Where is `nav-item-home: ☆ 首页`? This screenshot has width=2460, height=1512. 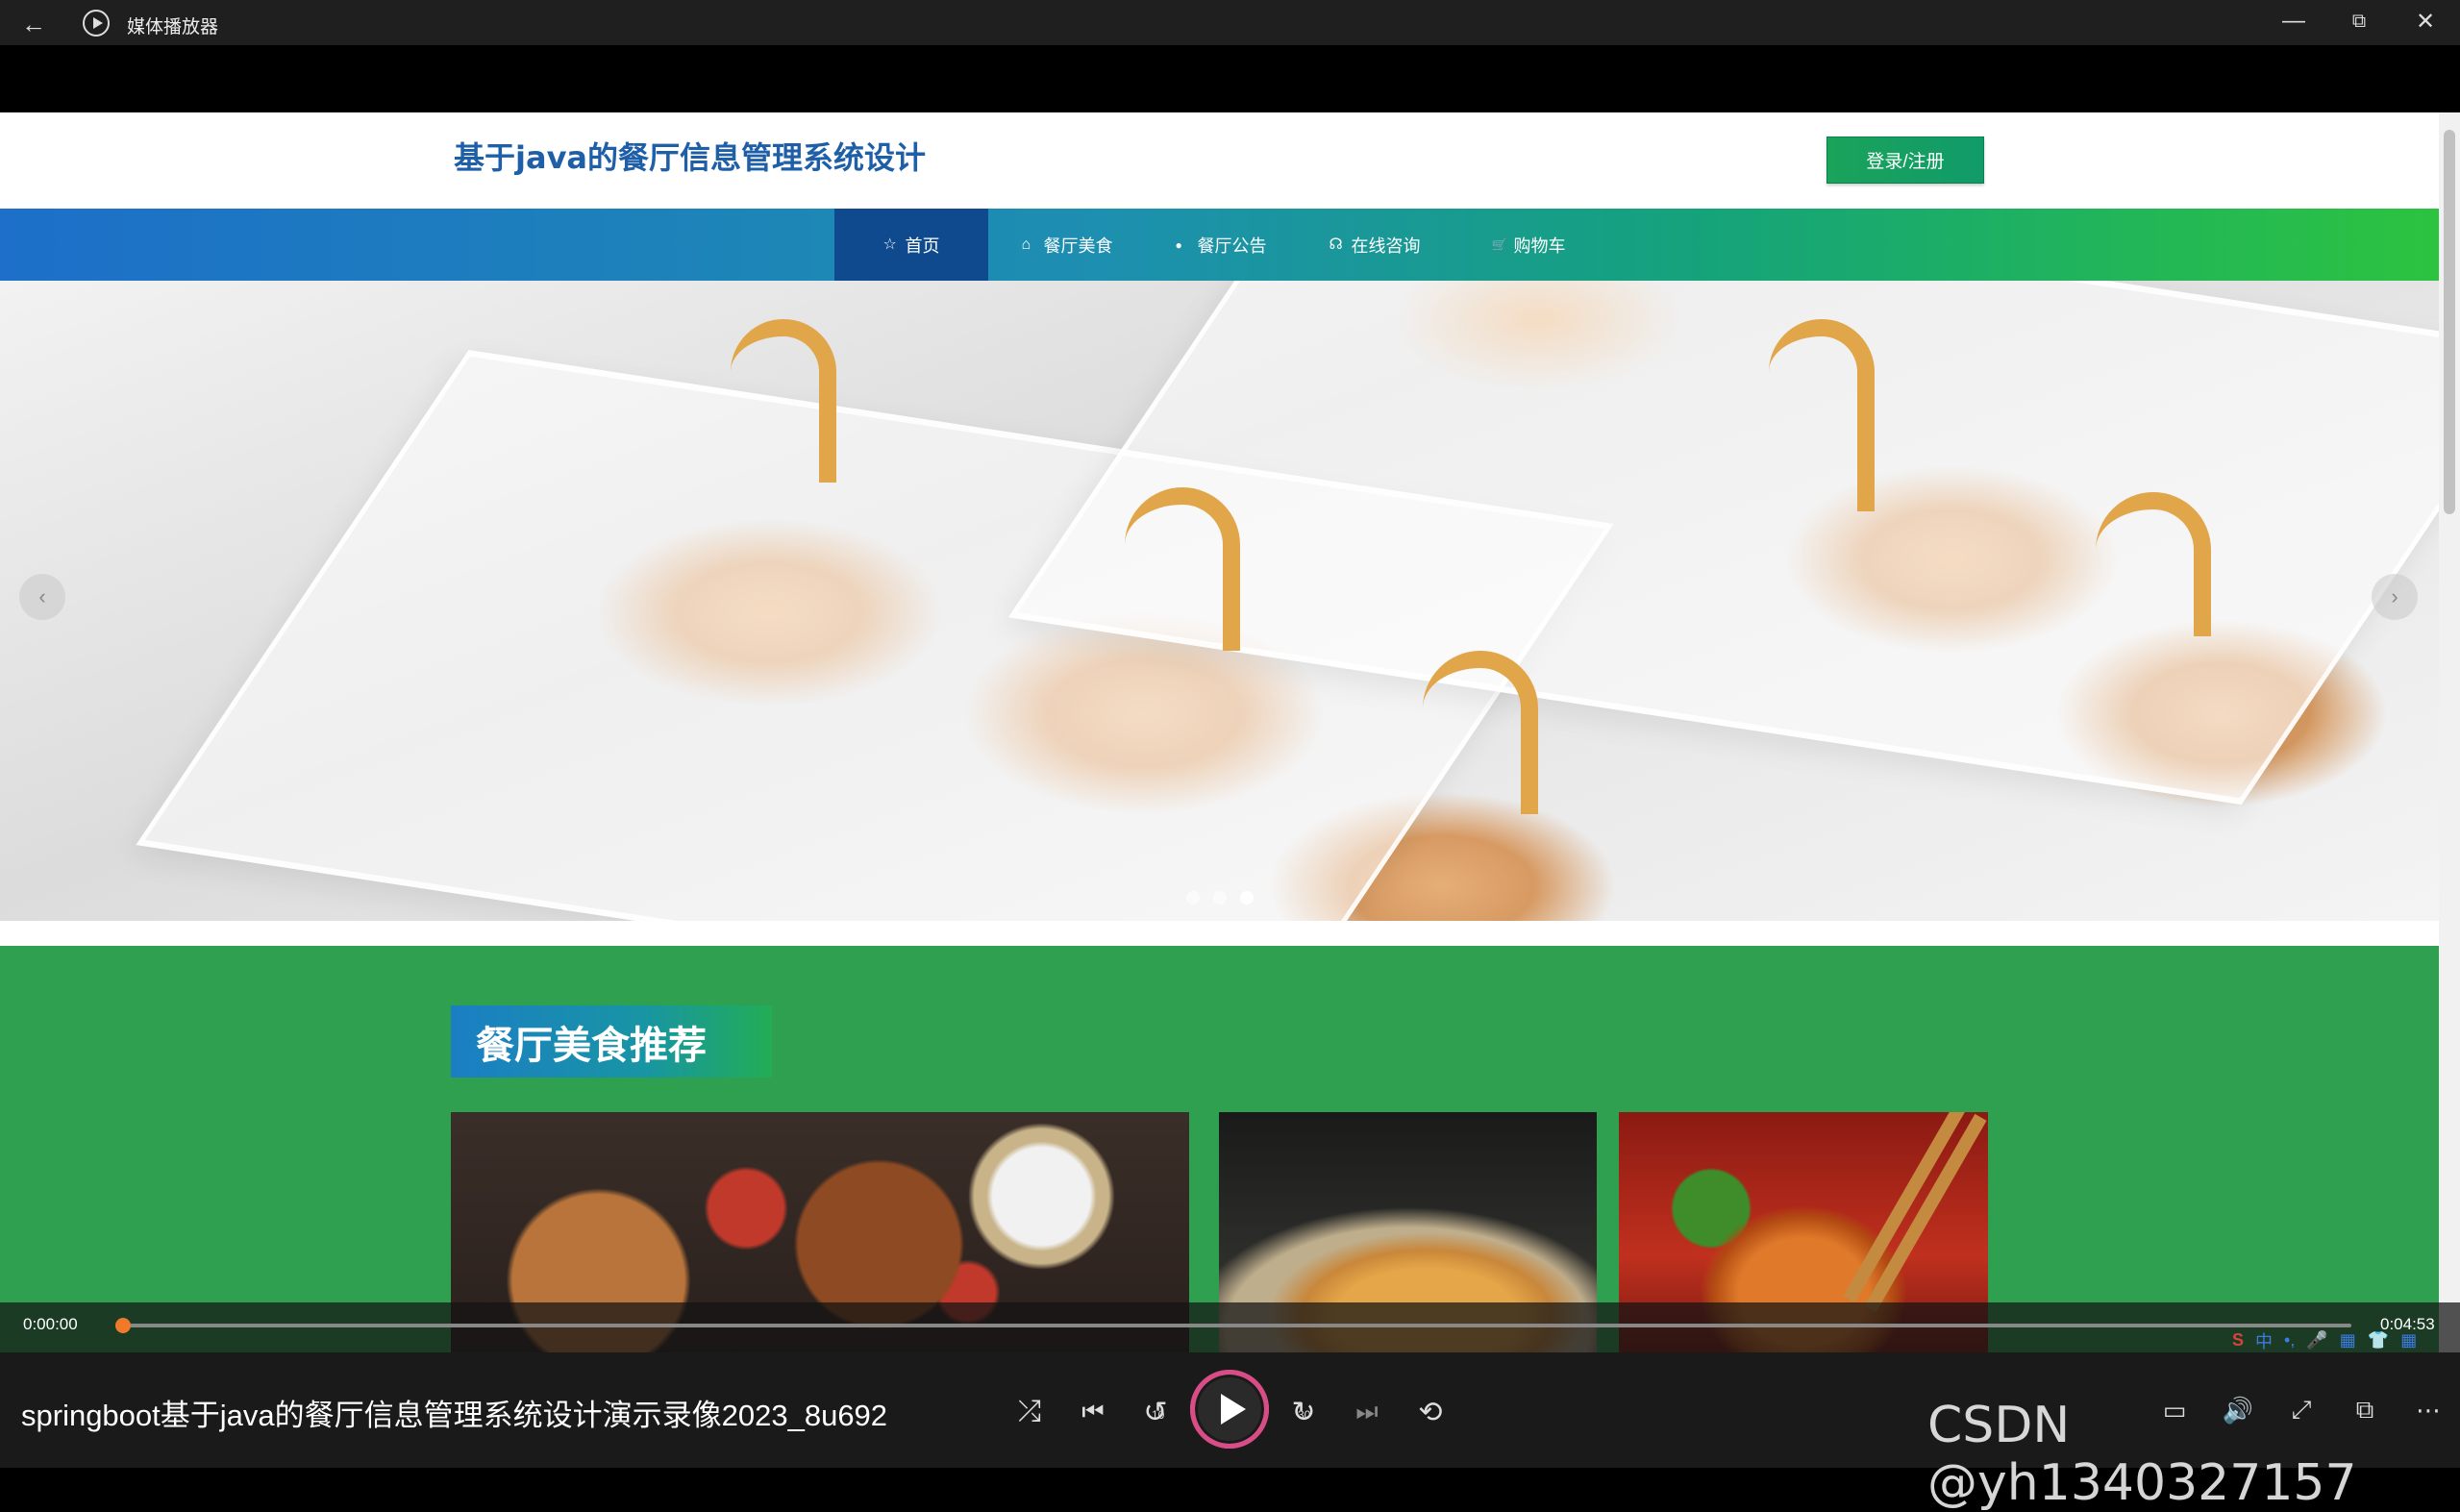
nav-item-home: ☆ 首页 is located at coordinates (911, 245).